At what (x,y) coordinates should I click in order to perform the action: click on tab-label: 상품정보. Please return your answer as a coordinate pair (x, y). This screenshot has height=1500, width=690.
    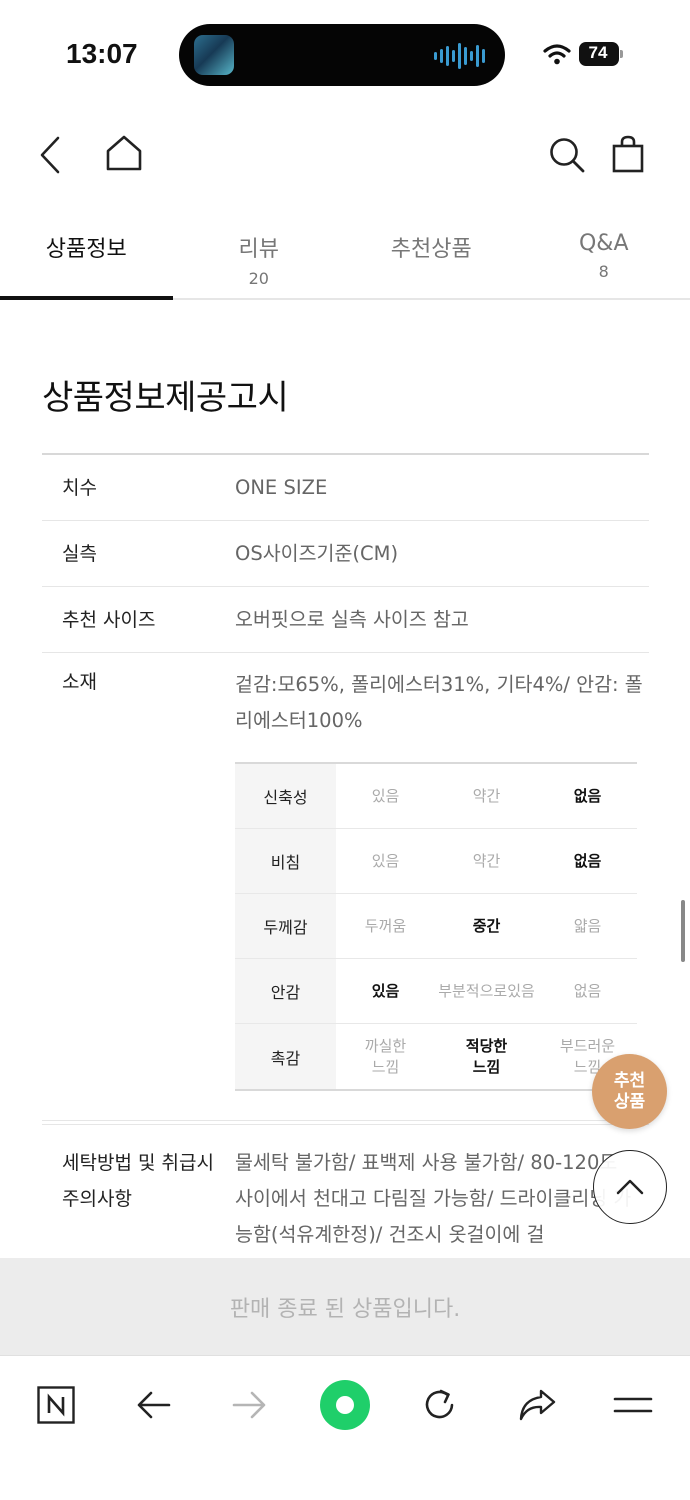
    Looking at the image, I should click on (86, 249).